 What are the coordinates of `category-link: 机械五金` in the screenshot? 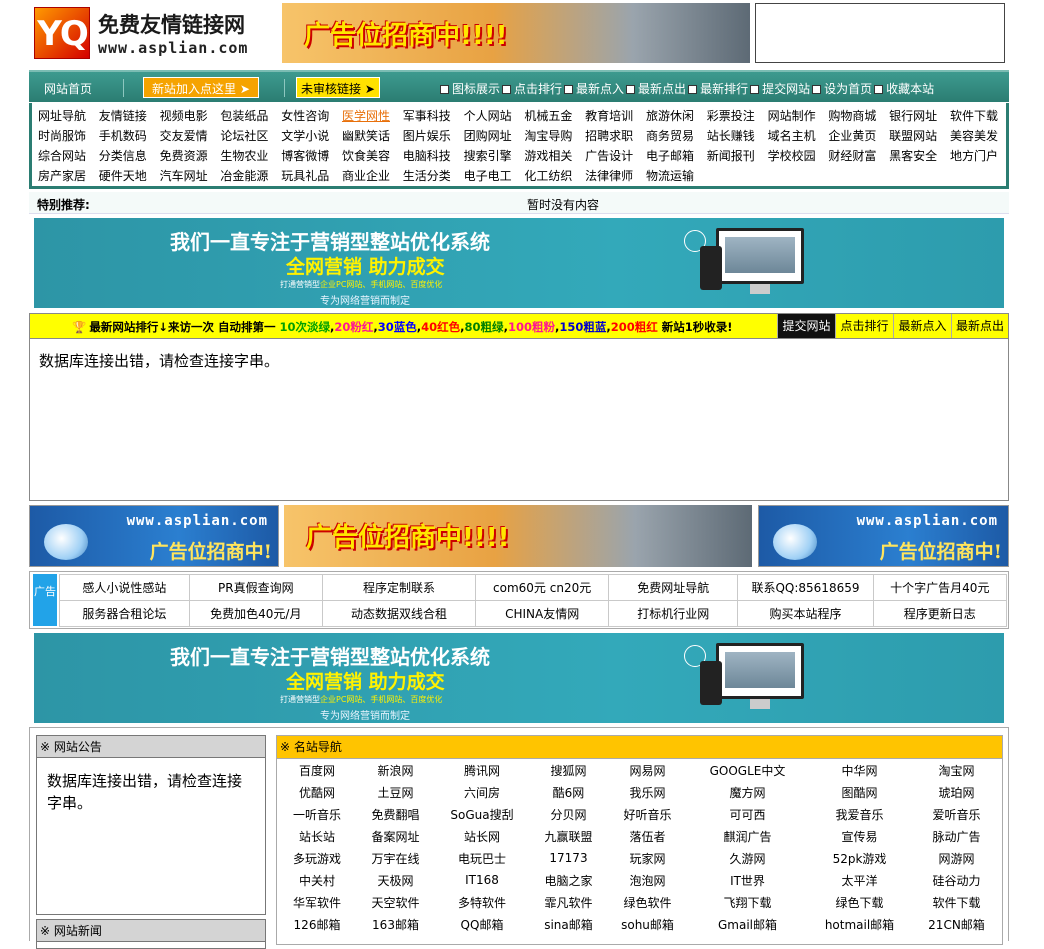 It's located at (554, 116).